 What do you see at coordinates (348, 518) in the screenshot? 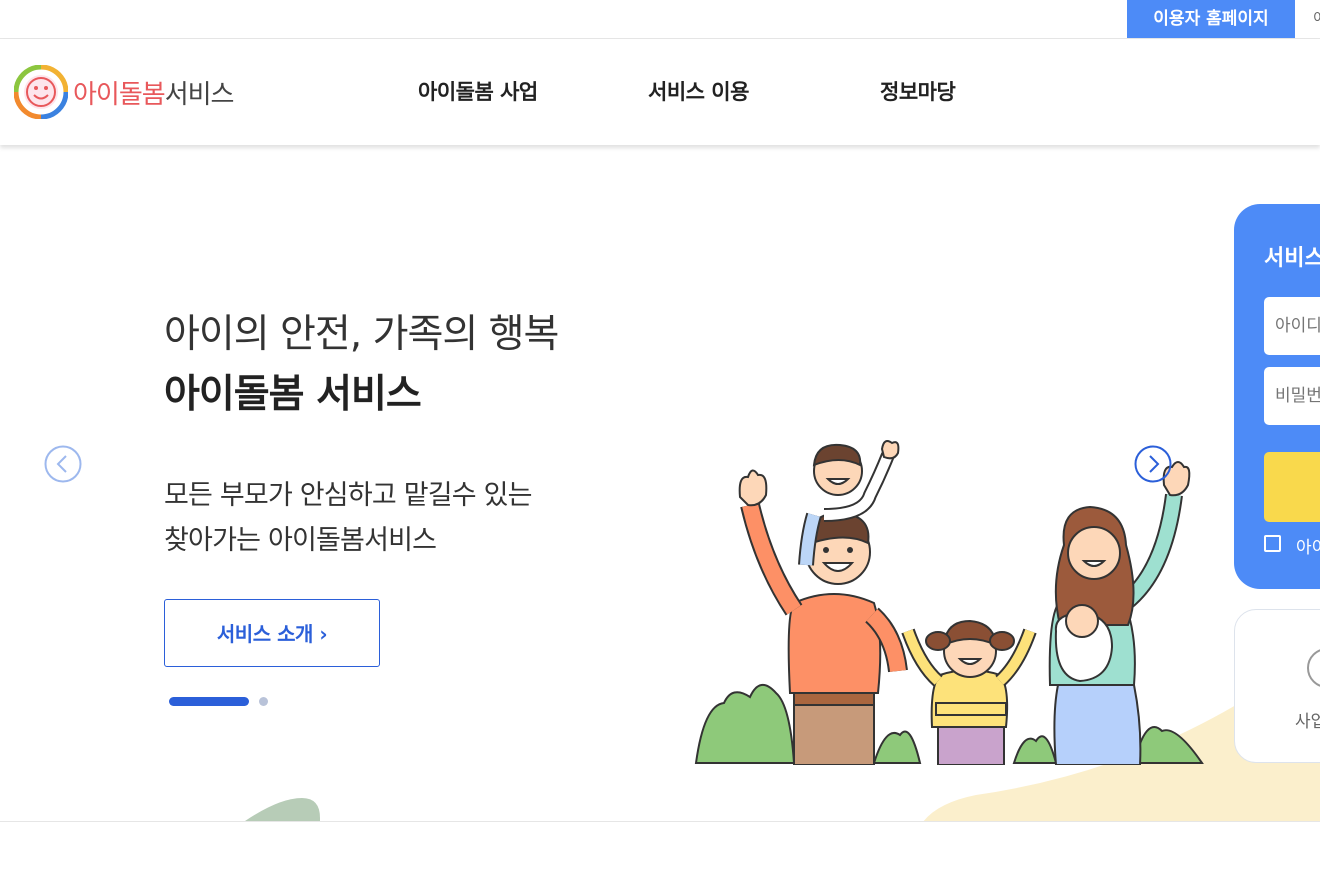
I see `hero-description: 모든 부모가 안심하고 맡길수 있는 찾아가는 아이돌봄서비스` at bounding box center [348, 518].